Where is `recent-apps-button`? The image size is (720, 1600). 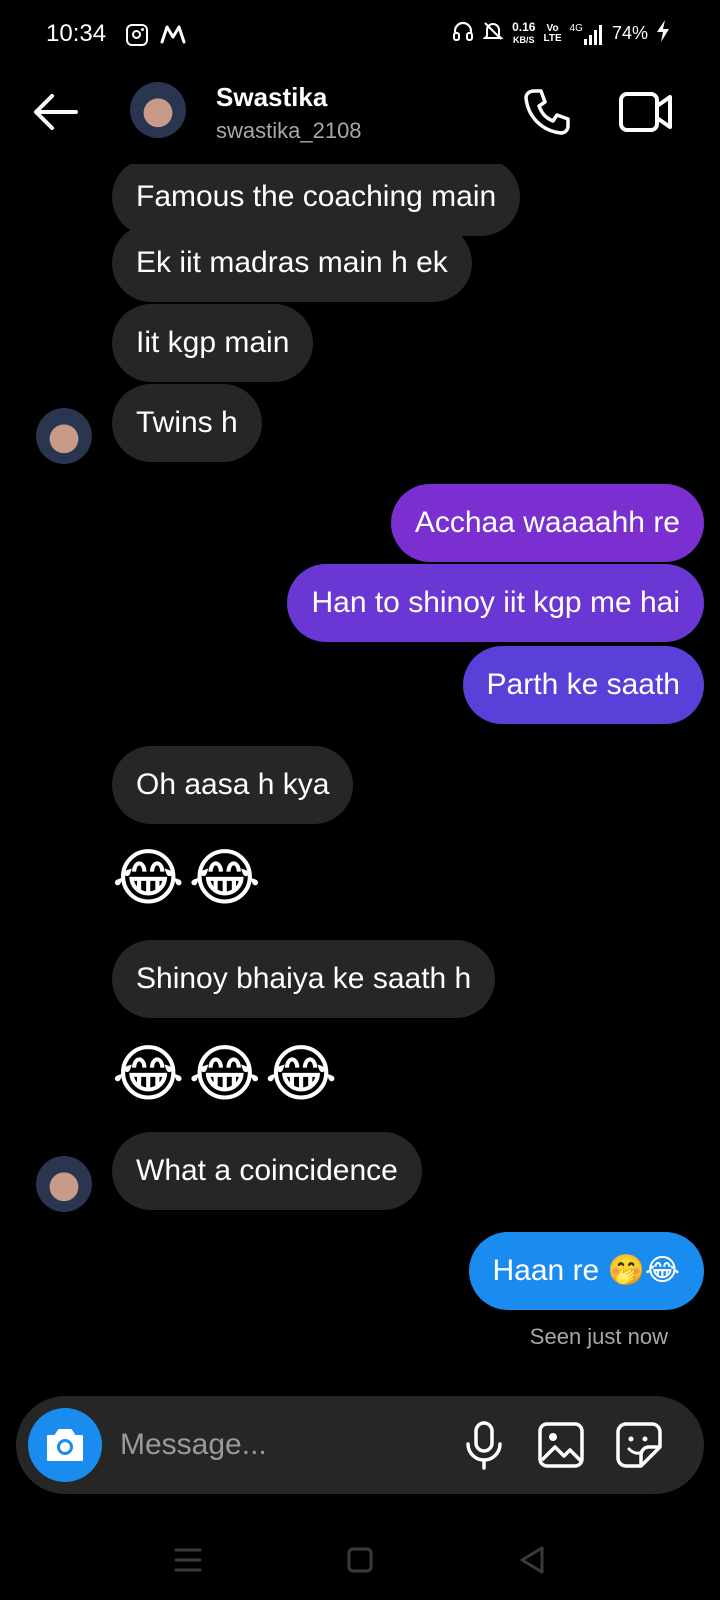
recent-apps-button is located at coordinates (188, 1560).